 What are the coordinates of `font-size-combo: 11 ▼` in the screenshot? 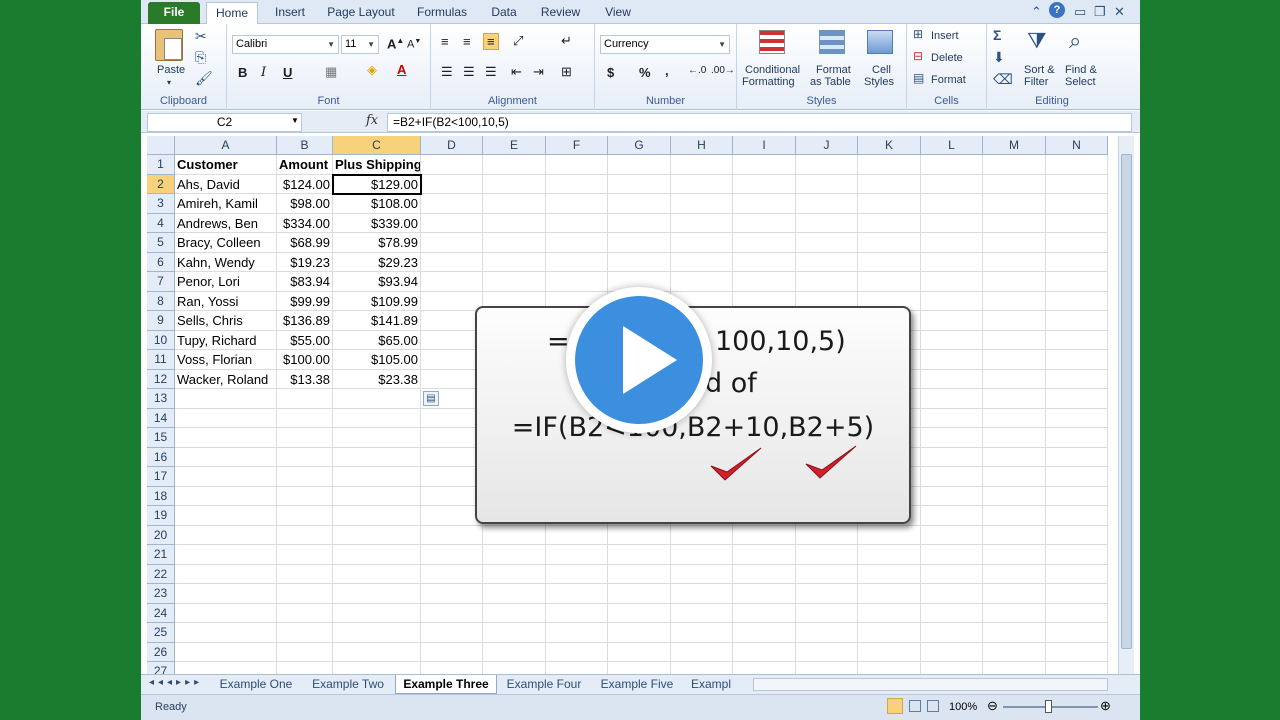 It's located at (360, 44).